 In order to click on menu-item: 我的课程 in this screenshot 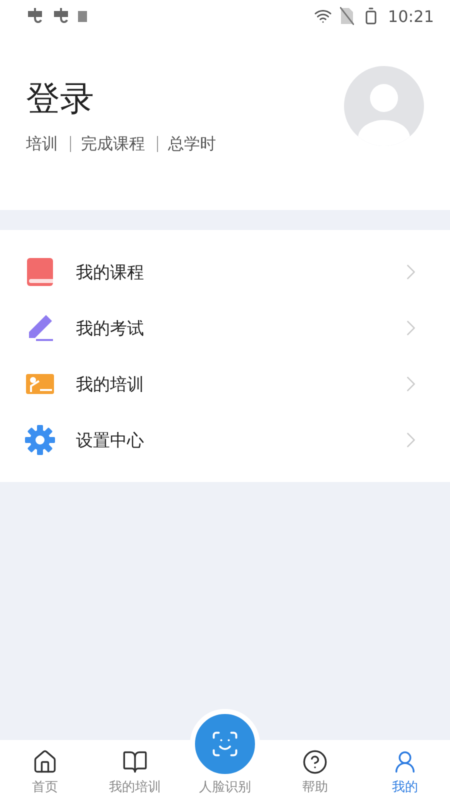, I will do `click(225, 272)`.